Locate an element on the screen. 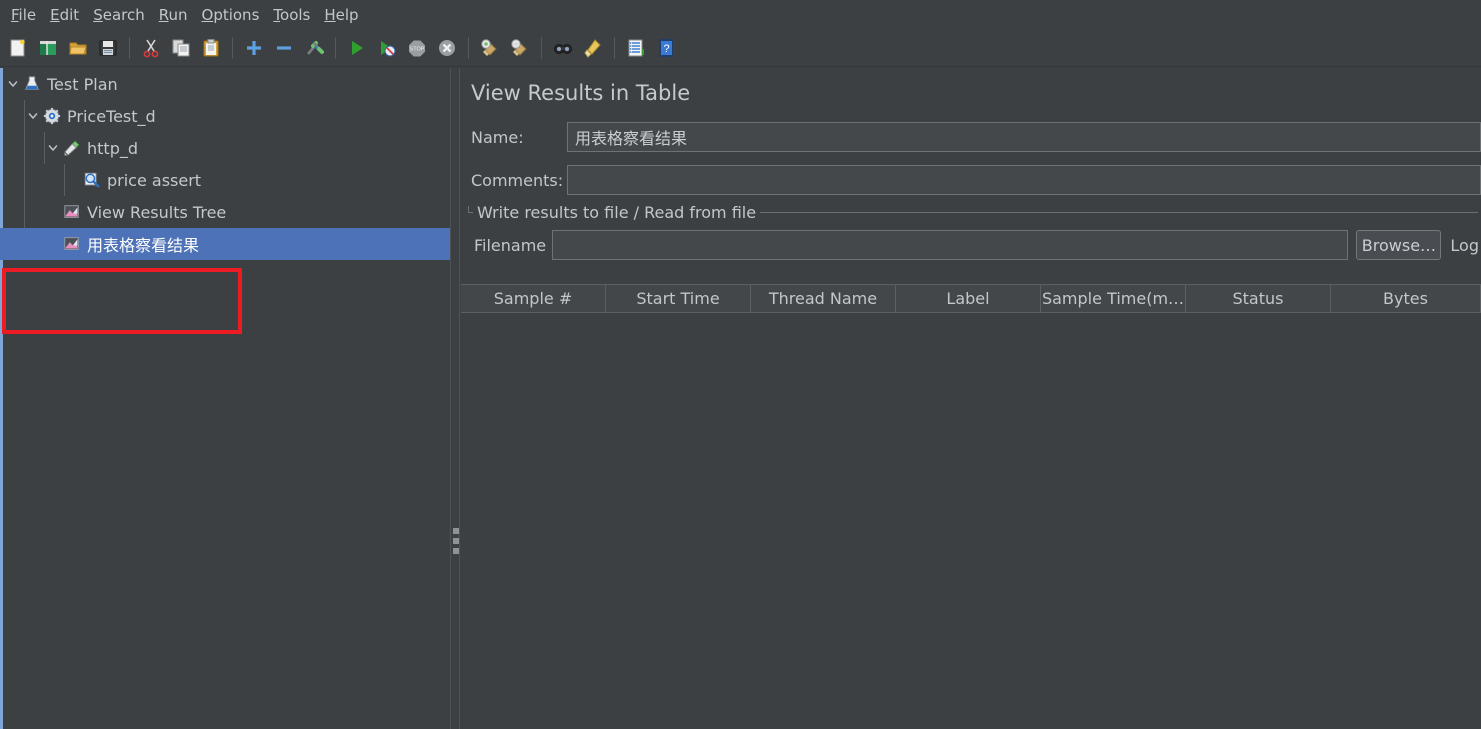  tree-node-label: PriceTest_d is located at coordinates (111, 116).